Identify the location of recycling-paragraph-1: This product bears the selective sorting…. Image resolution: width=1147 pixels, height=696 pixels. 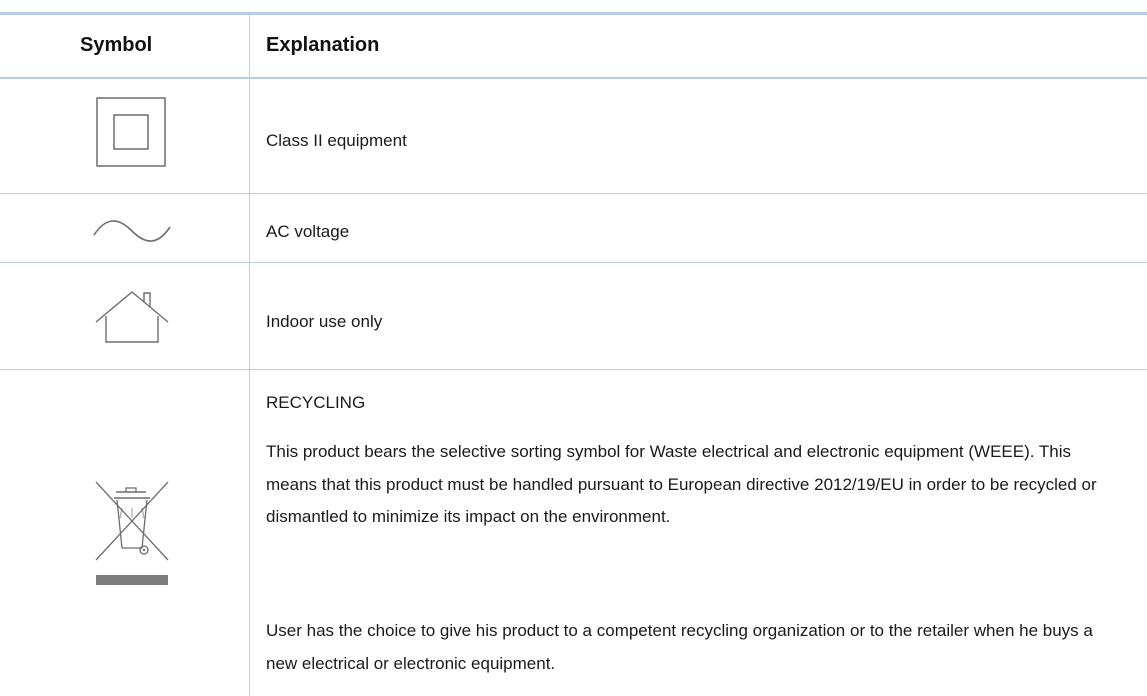
(681, 484).